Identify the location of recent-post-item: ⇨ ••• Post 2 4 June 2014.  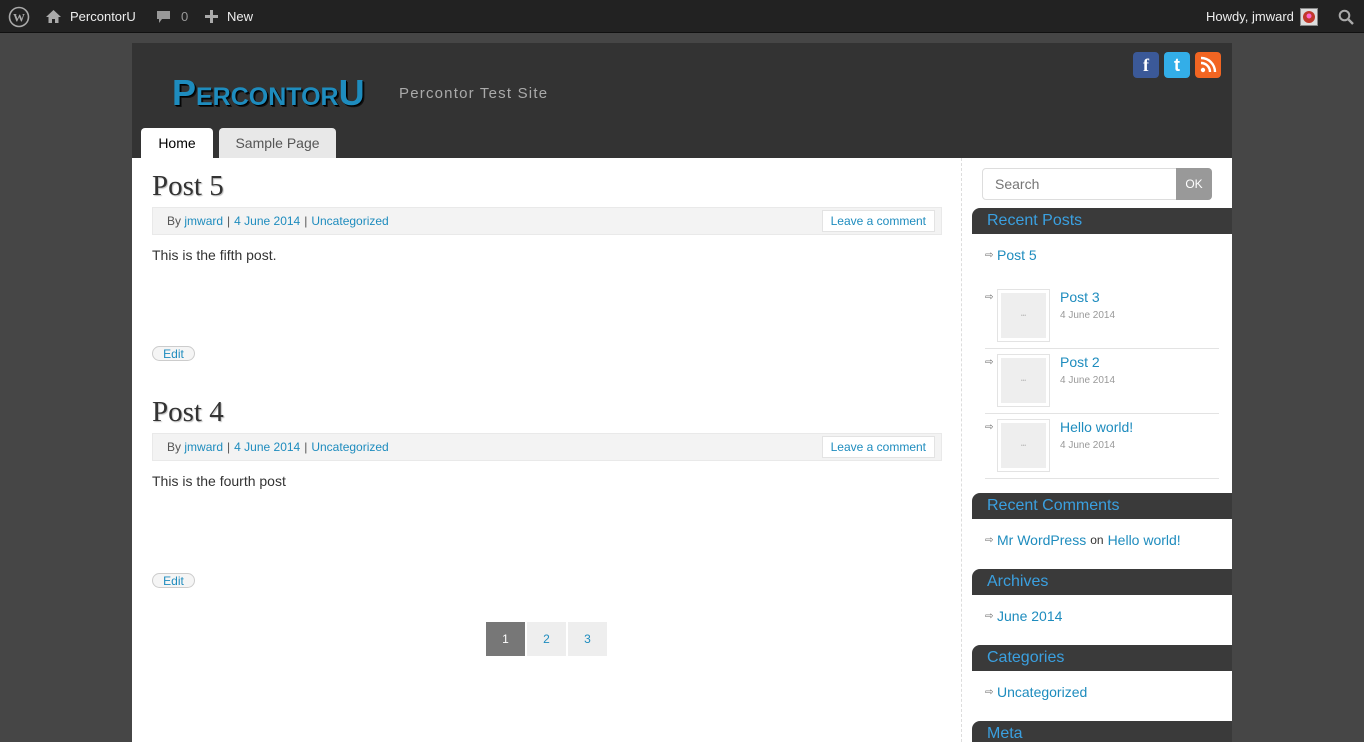
(1102, 384).